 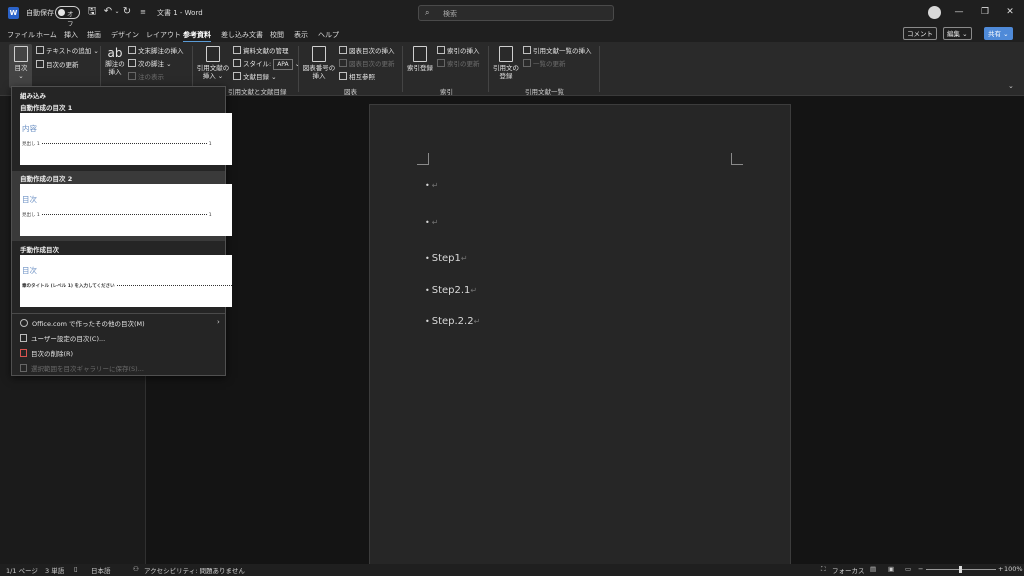 What do you see at coordinates (544, 92) in the screenshot?
I see `toa-group-label: 引用文献一覧` at bounding box center [544, 92].